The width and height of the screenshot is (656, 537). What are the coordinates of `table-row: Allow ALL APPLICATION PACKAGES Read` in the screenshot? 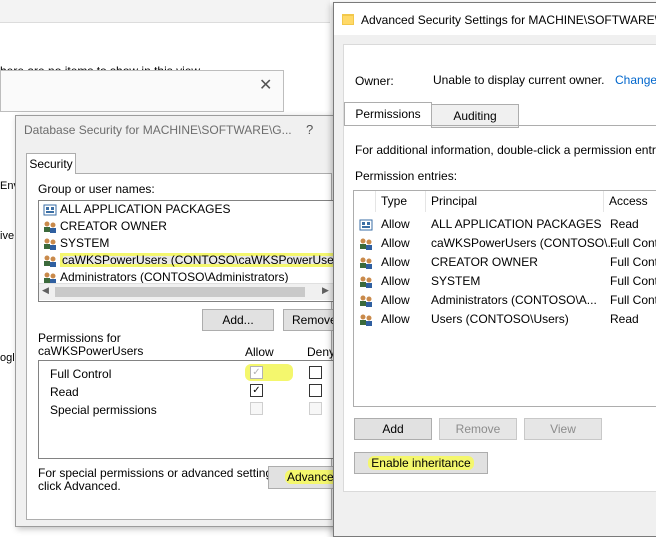 It's located at (505, 224).